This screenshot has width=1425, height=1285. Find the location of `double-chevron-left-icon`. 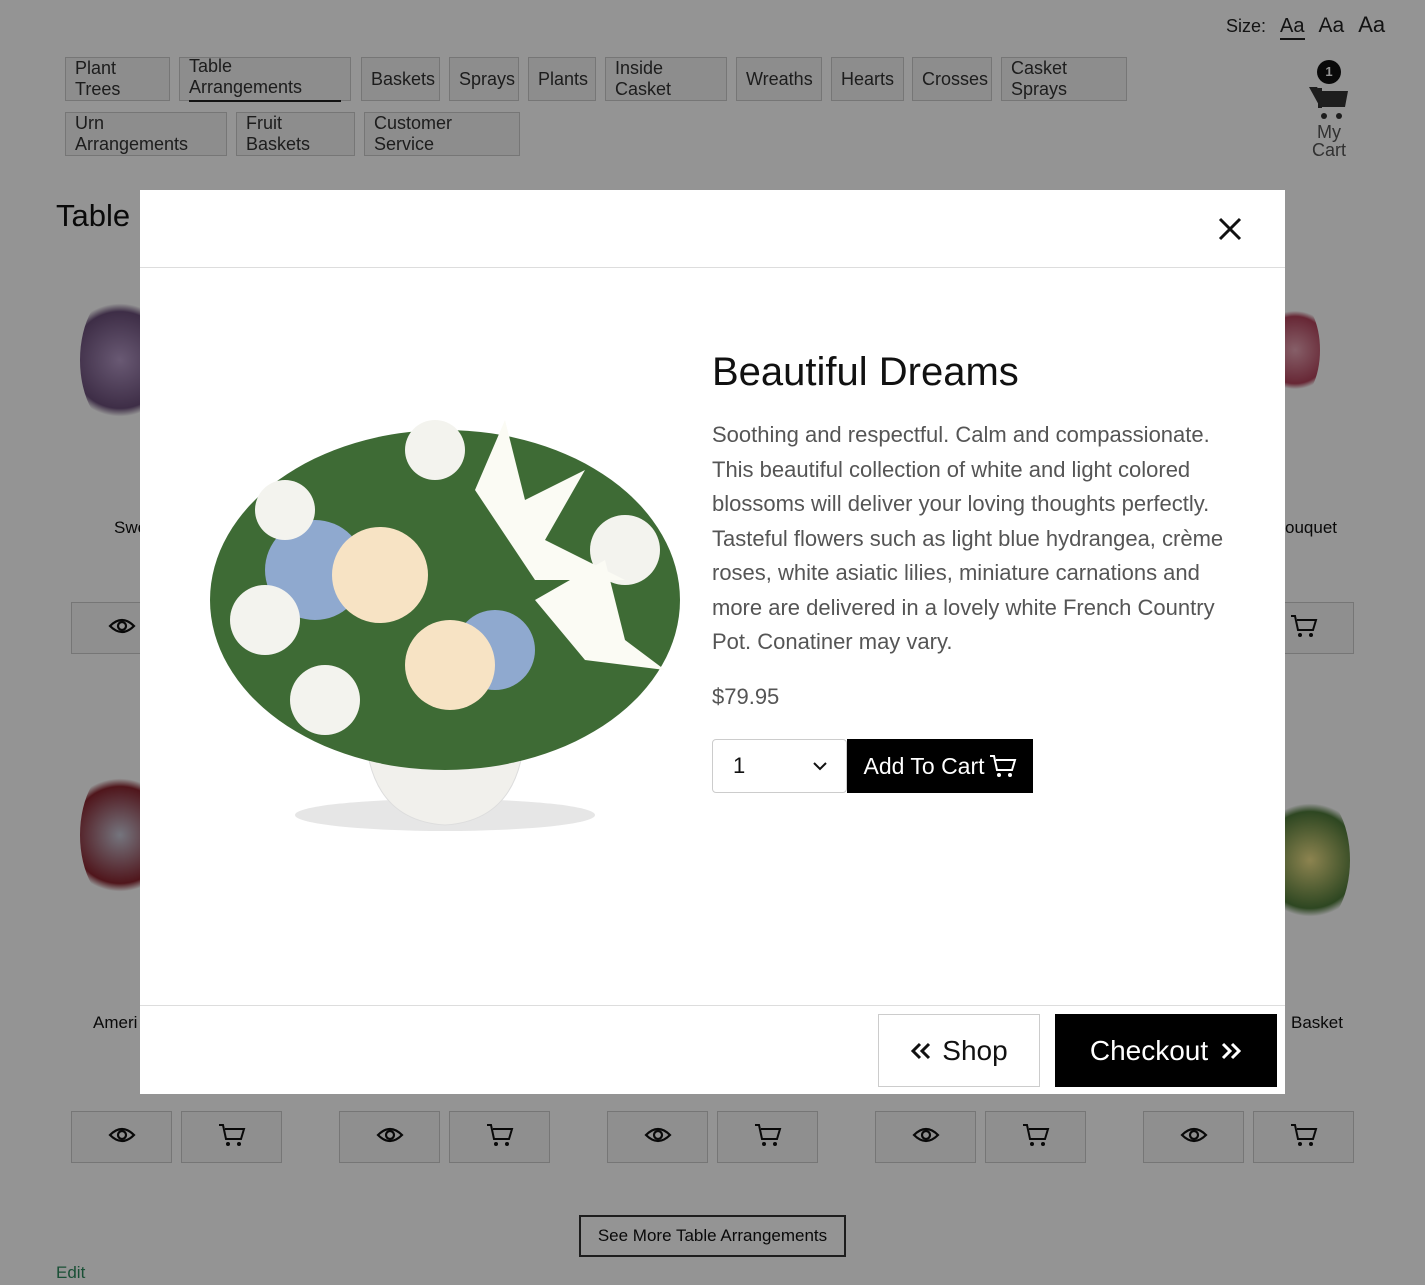

double-chevron-left-icon is located at coordinates (921, 1050).